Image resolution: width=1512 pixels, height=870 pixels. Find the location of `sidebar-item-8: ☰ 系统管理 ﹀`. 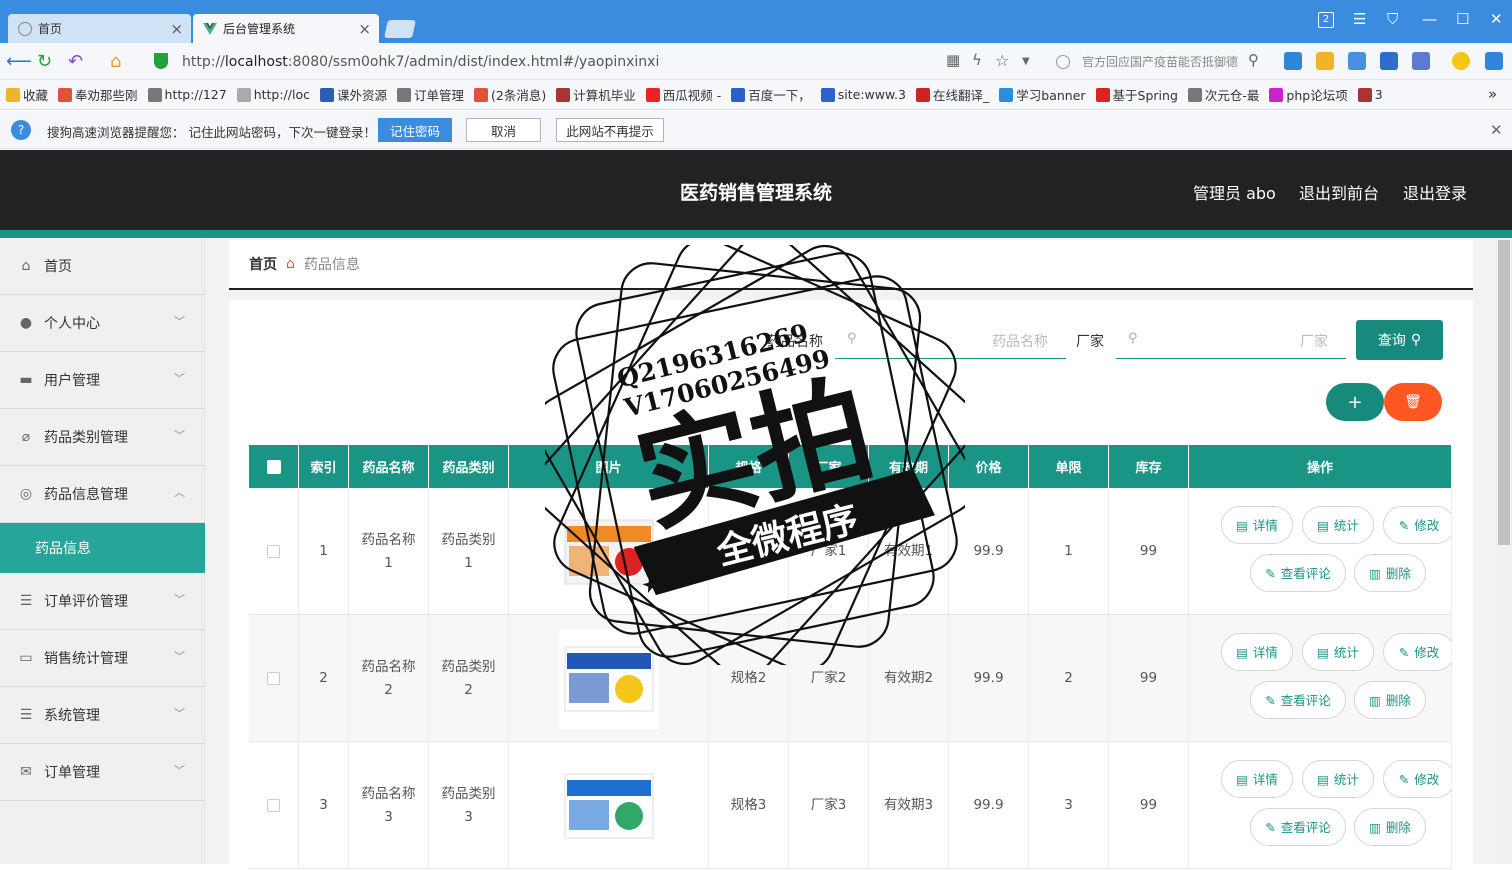

sidebar-item-8: ☰ 系统管理 ﹀ is located at coordinates (102, 715).